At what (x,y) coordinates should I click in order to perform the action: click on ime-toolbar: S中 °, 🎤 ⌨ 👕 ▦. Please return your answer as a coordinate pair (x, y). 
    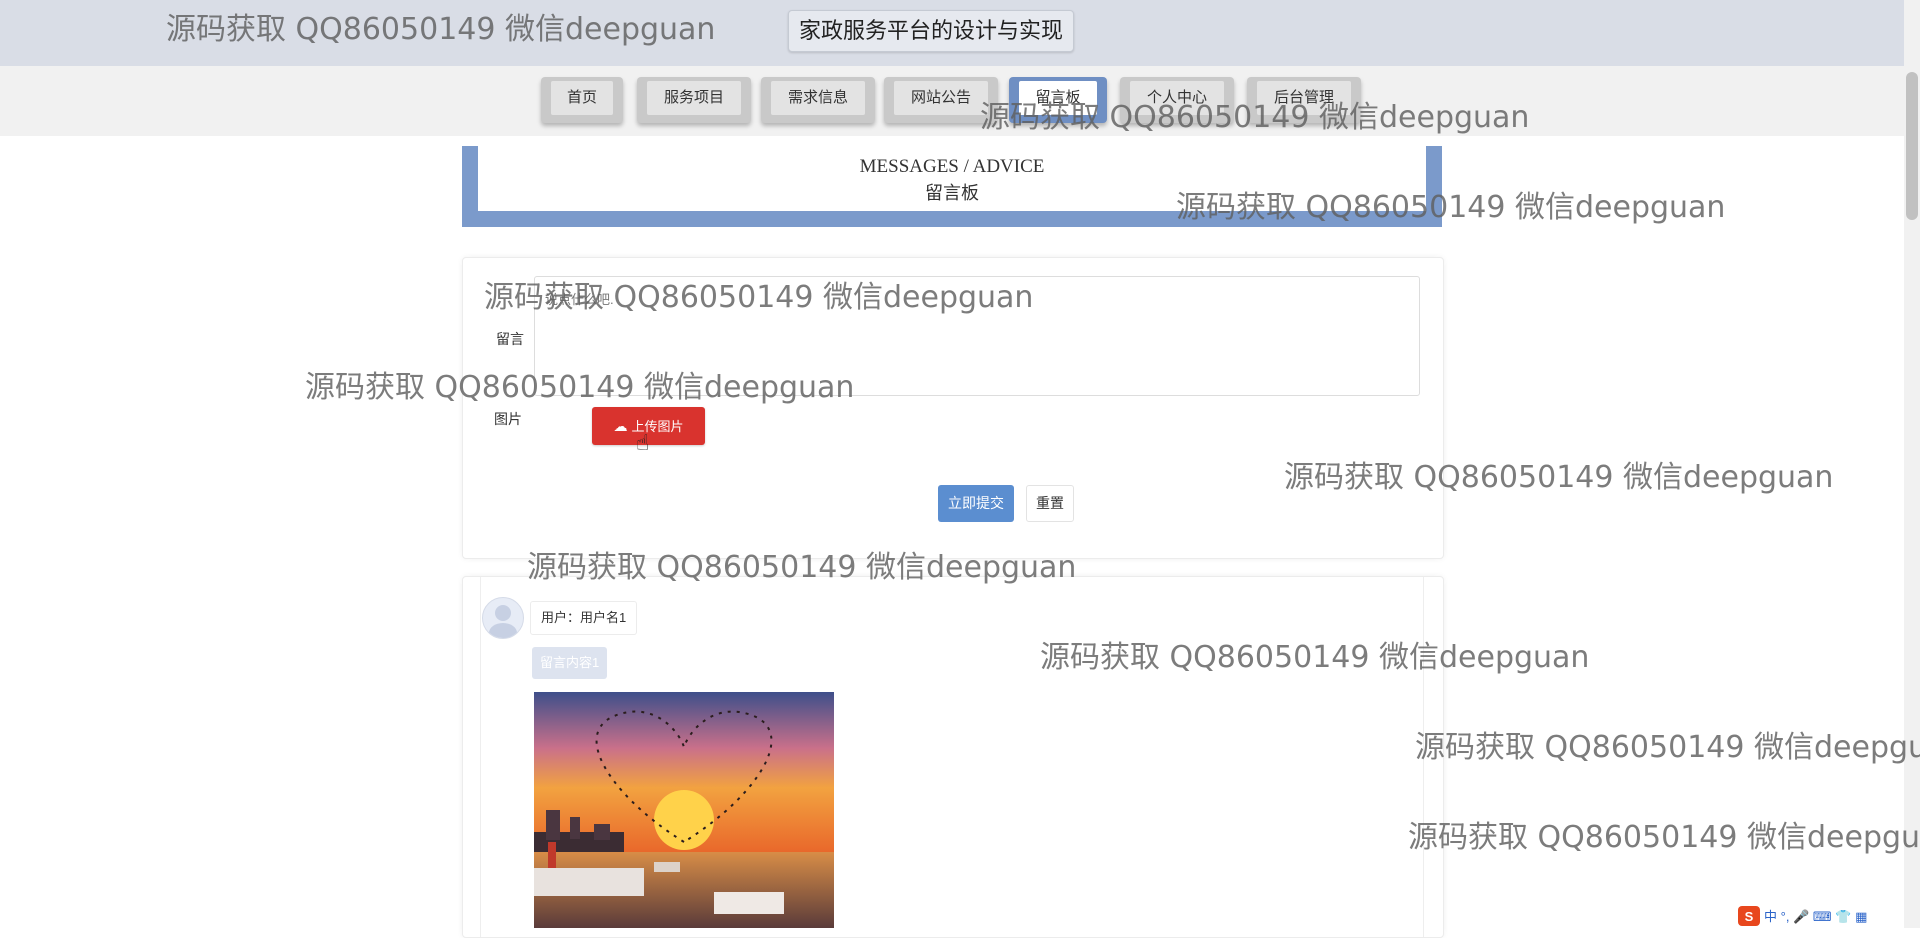
    Looking at the image, I should click on (1821, 917).